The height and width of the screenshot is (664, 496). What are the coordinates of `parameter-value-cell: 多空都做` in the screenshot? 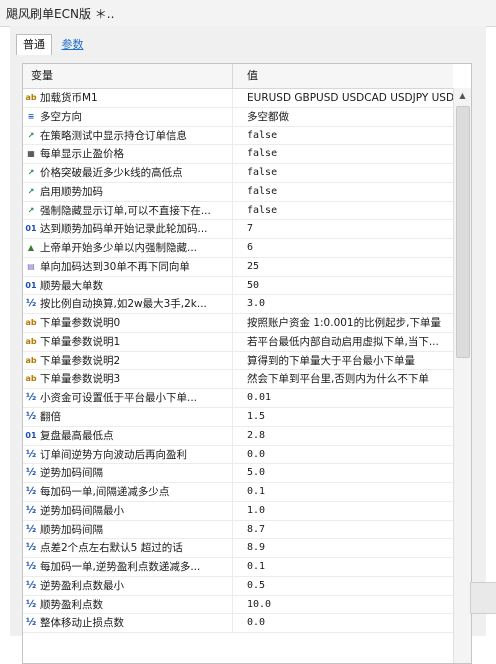 It's located at (343, 117).